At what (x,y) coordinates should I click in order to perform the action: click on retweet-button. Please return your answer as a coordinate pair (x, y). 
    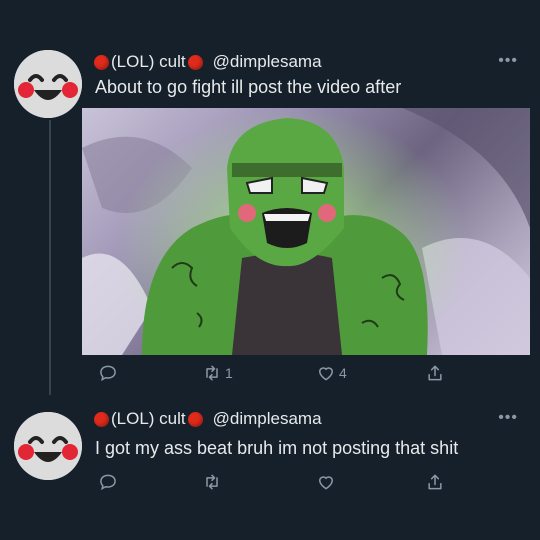
    Looking at the image, I should click on (212, 482).